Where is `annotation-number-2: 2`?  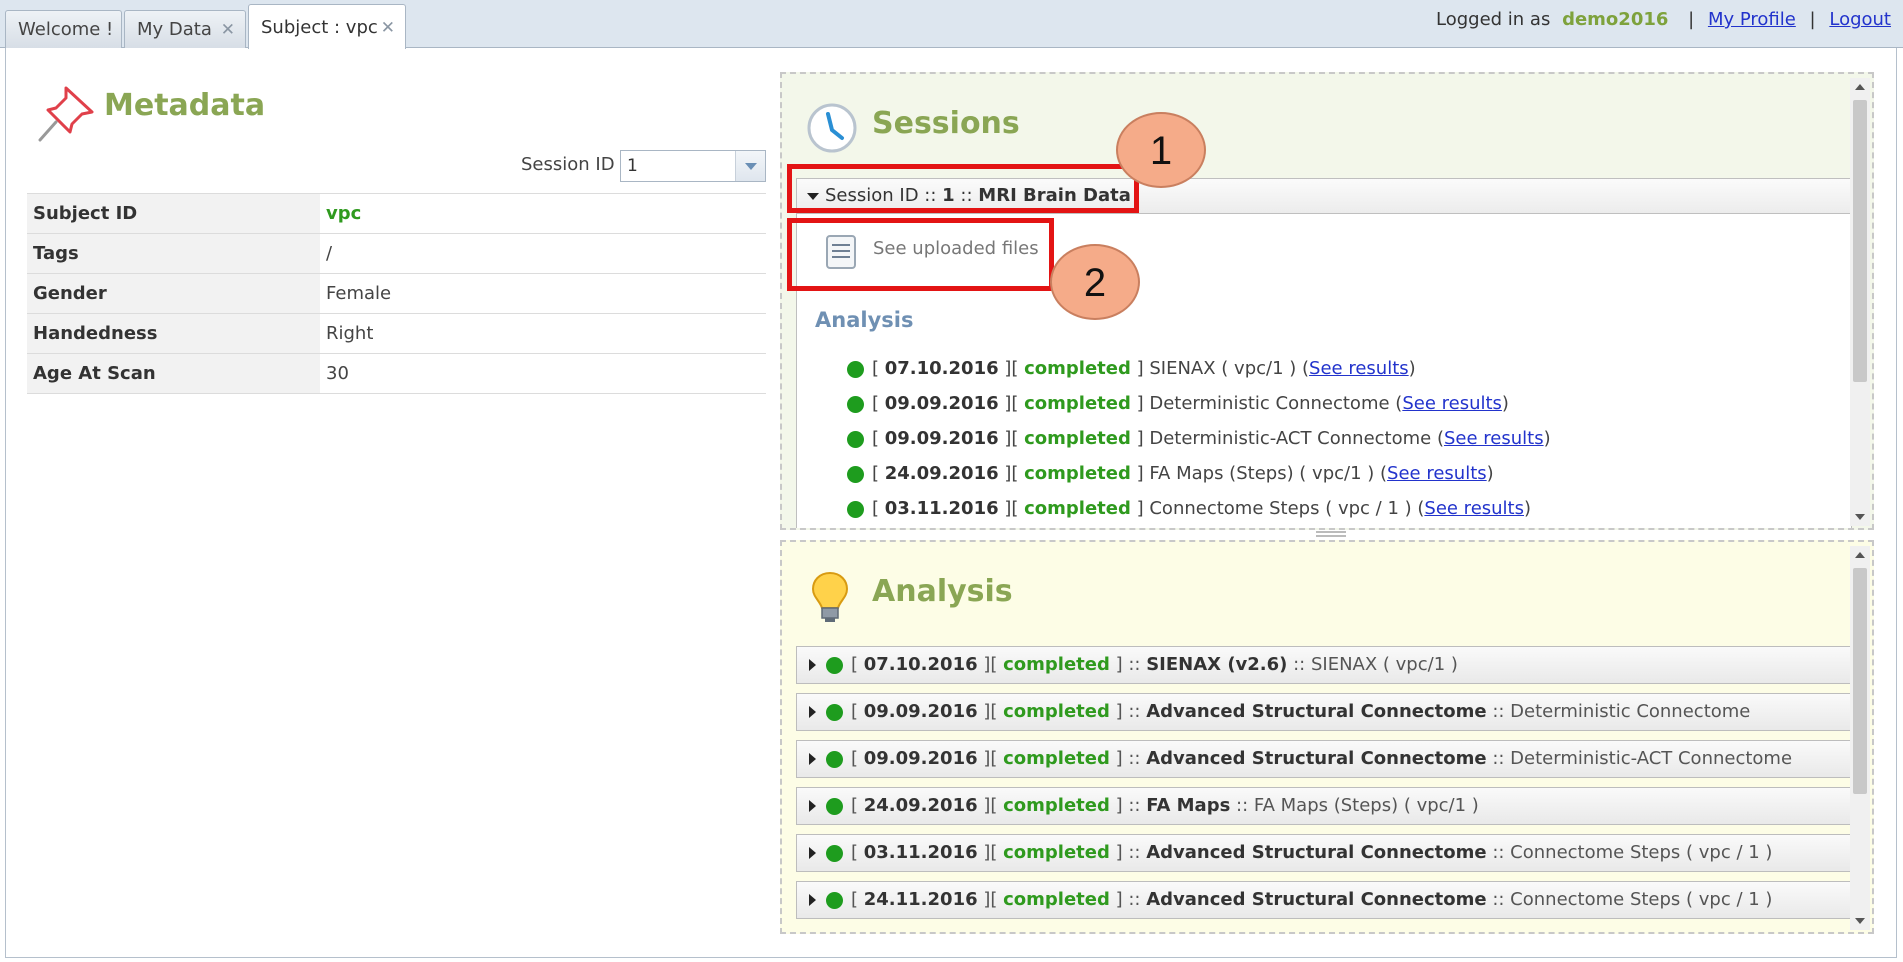
annotation-number-2: 2 is located at coordinates (1095, 282).